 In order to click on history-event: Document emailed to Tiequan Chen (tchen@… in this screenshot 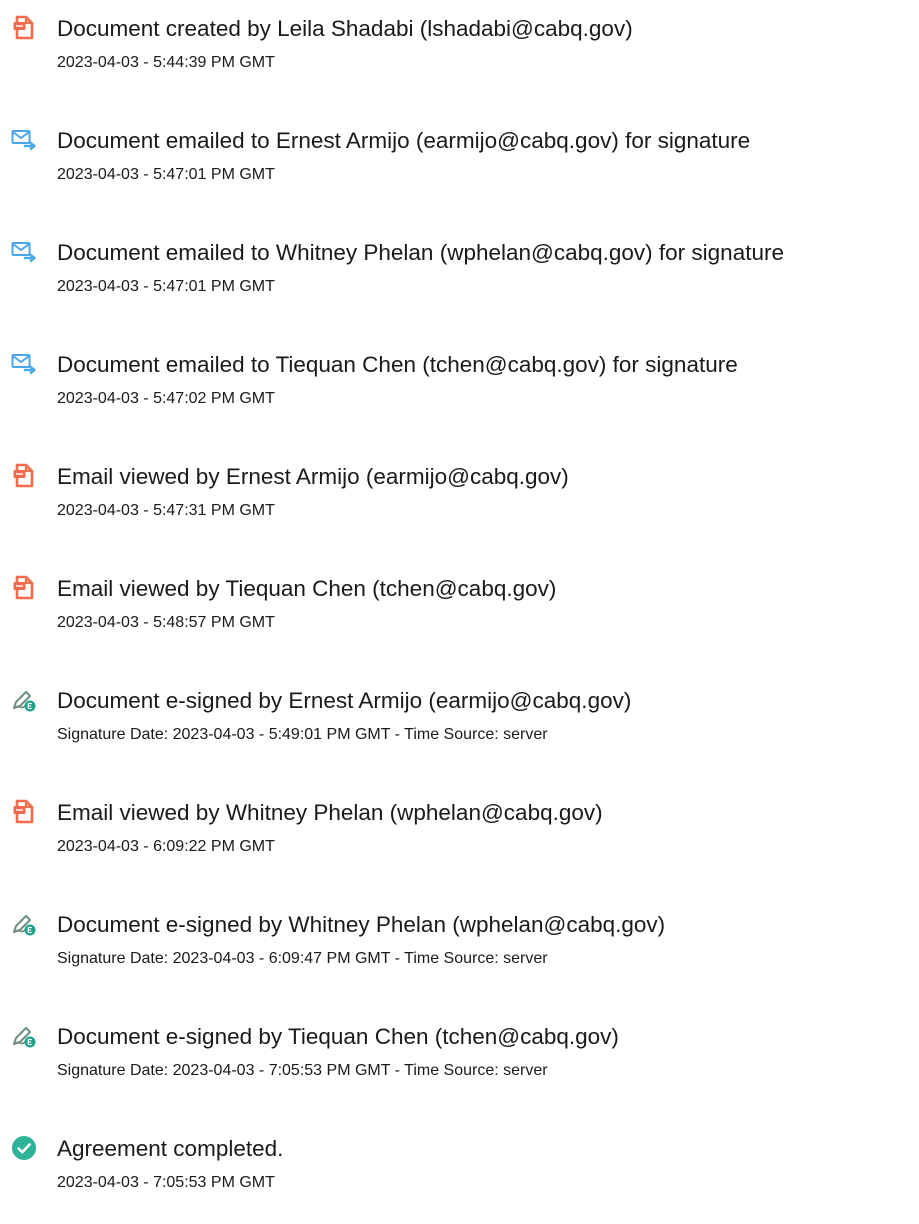, I will do `click(459, 391)`.